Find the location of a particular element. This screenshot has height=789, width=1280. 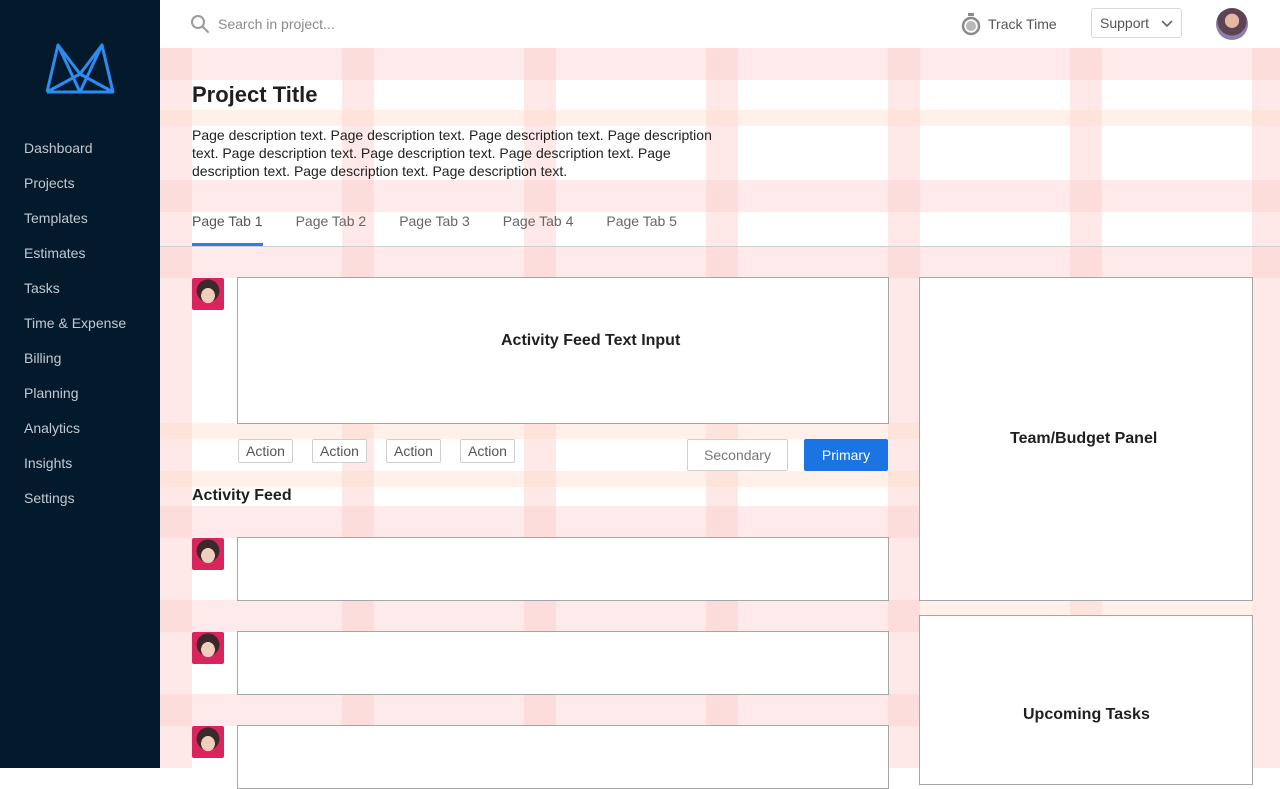

sidebar-item-settings: Settings is located at coordinates (80, 503).